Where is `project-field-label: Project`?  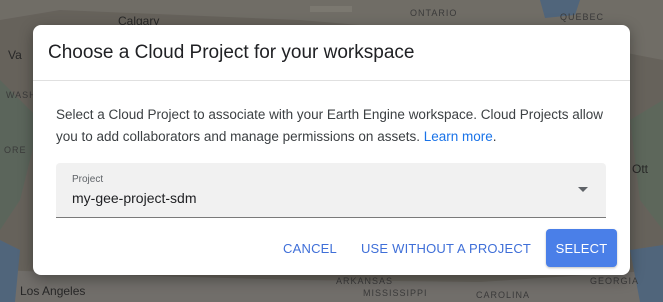
project-field-label: Project is located at coordinates (88, 179).